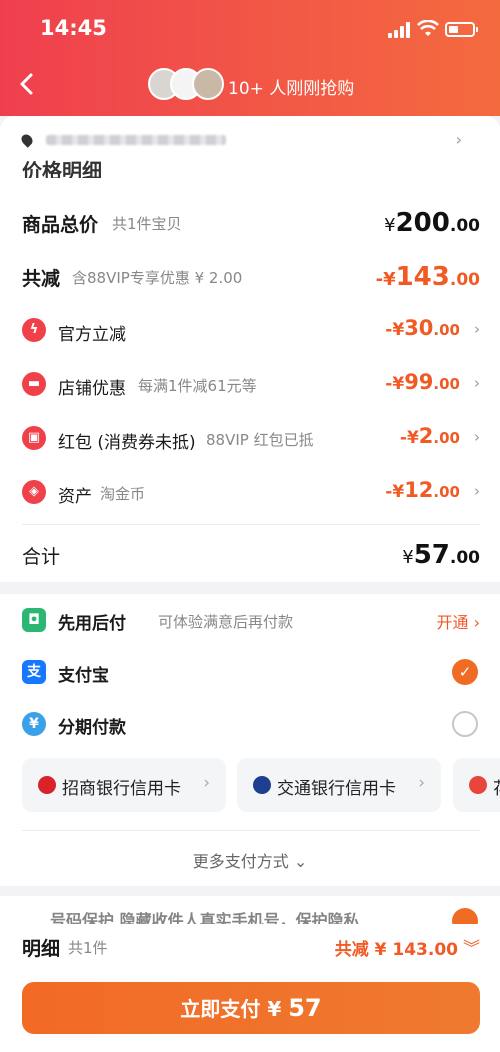 This screenshot has width=500, height=1052. I want to click on detail-reduce: 共减 ¥ 143.00, so click(396, 950).